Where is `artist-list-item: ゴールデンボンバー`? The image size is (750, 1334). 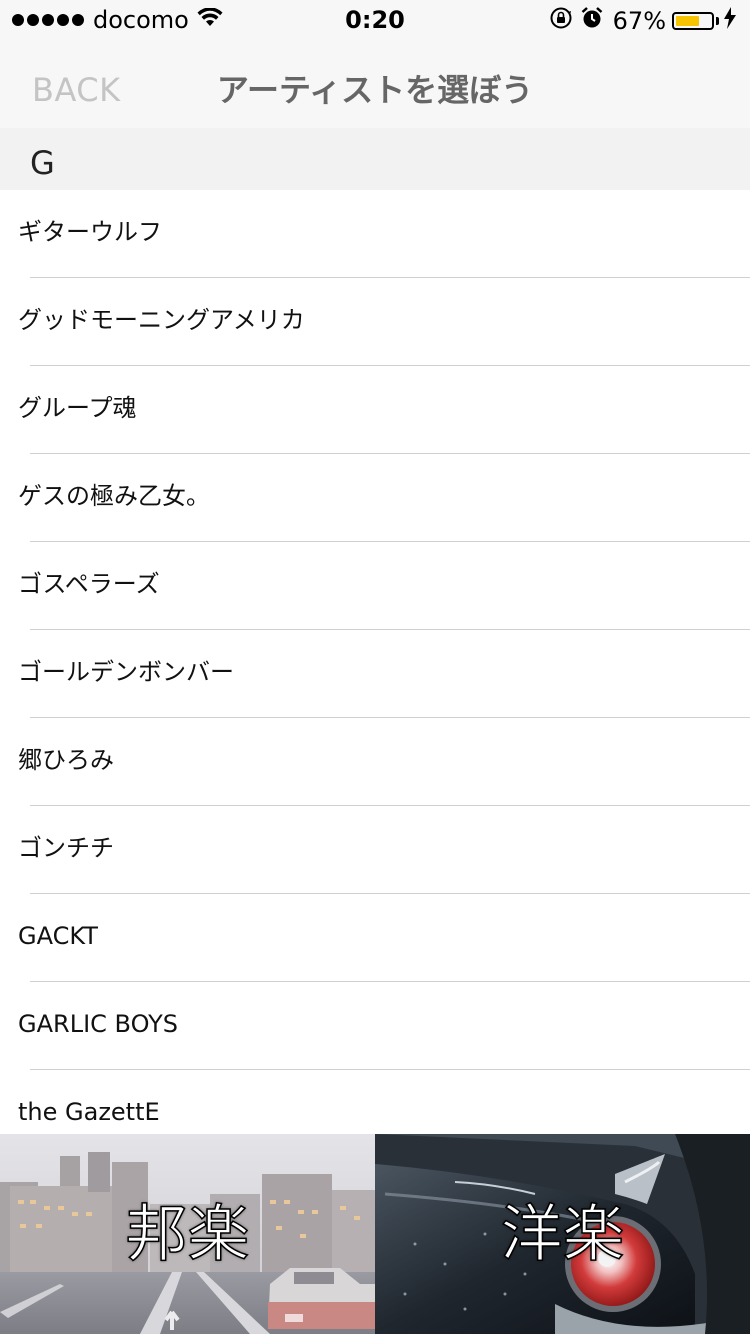 artist-list-item: ゴールデンボンバー is located at coordinates (375, 674).